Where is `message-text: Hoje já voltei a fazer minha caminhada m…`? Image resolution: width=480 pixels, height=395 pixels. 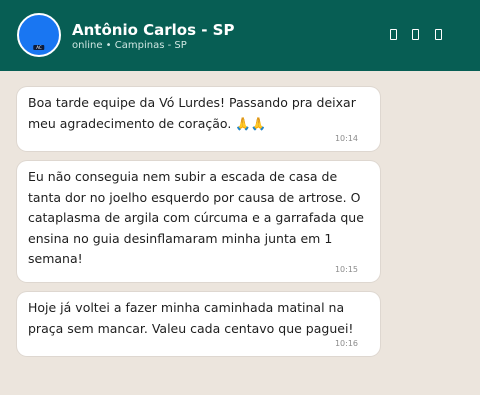
message-text: Hoje já voltei a fazer minha caminhada m… is located at coordinates (191, 318).